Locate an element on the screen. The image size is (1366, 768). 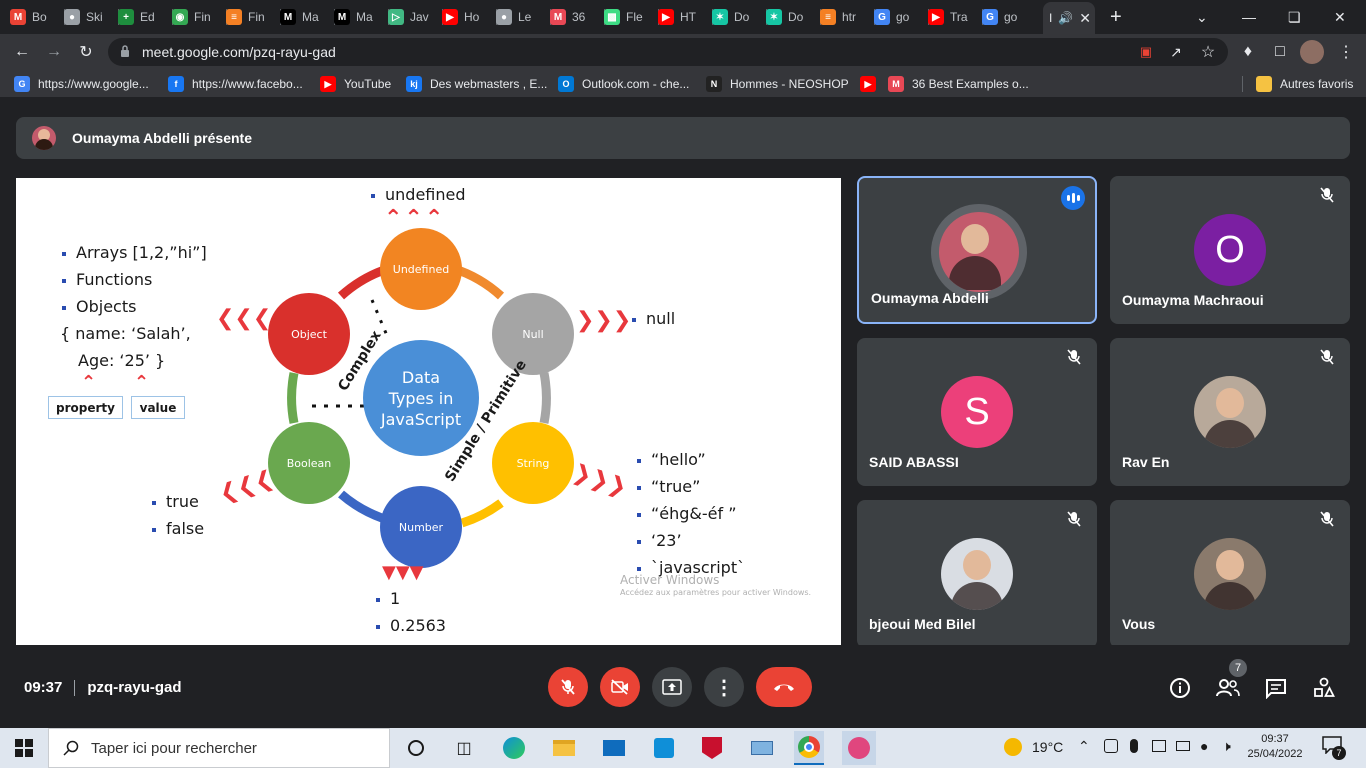
browser-tab: ▶ Tra is located at coordinates (953, 17).